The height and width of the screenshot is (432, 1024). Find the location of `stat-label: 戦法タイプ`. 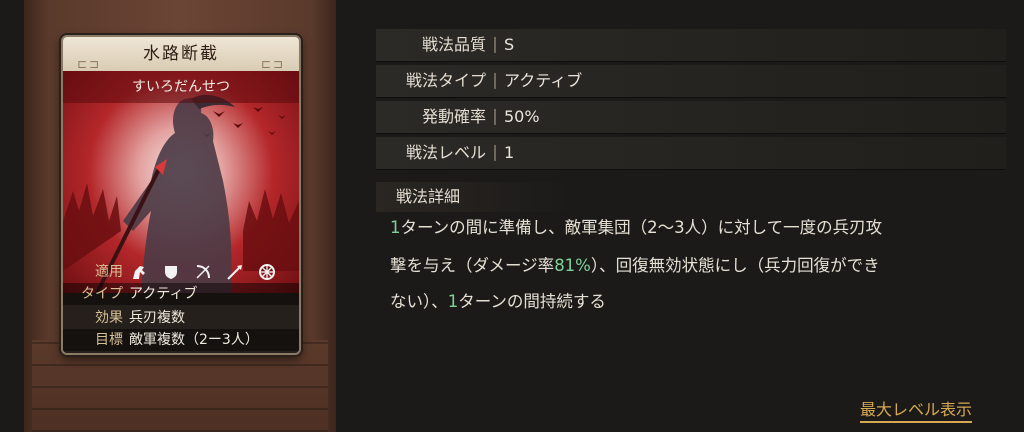

stat-label: 戦法タイプ is located at coordinates (445, 80).